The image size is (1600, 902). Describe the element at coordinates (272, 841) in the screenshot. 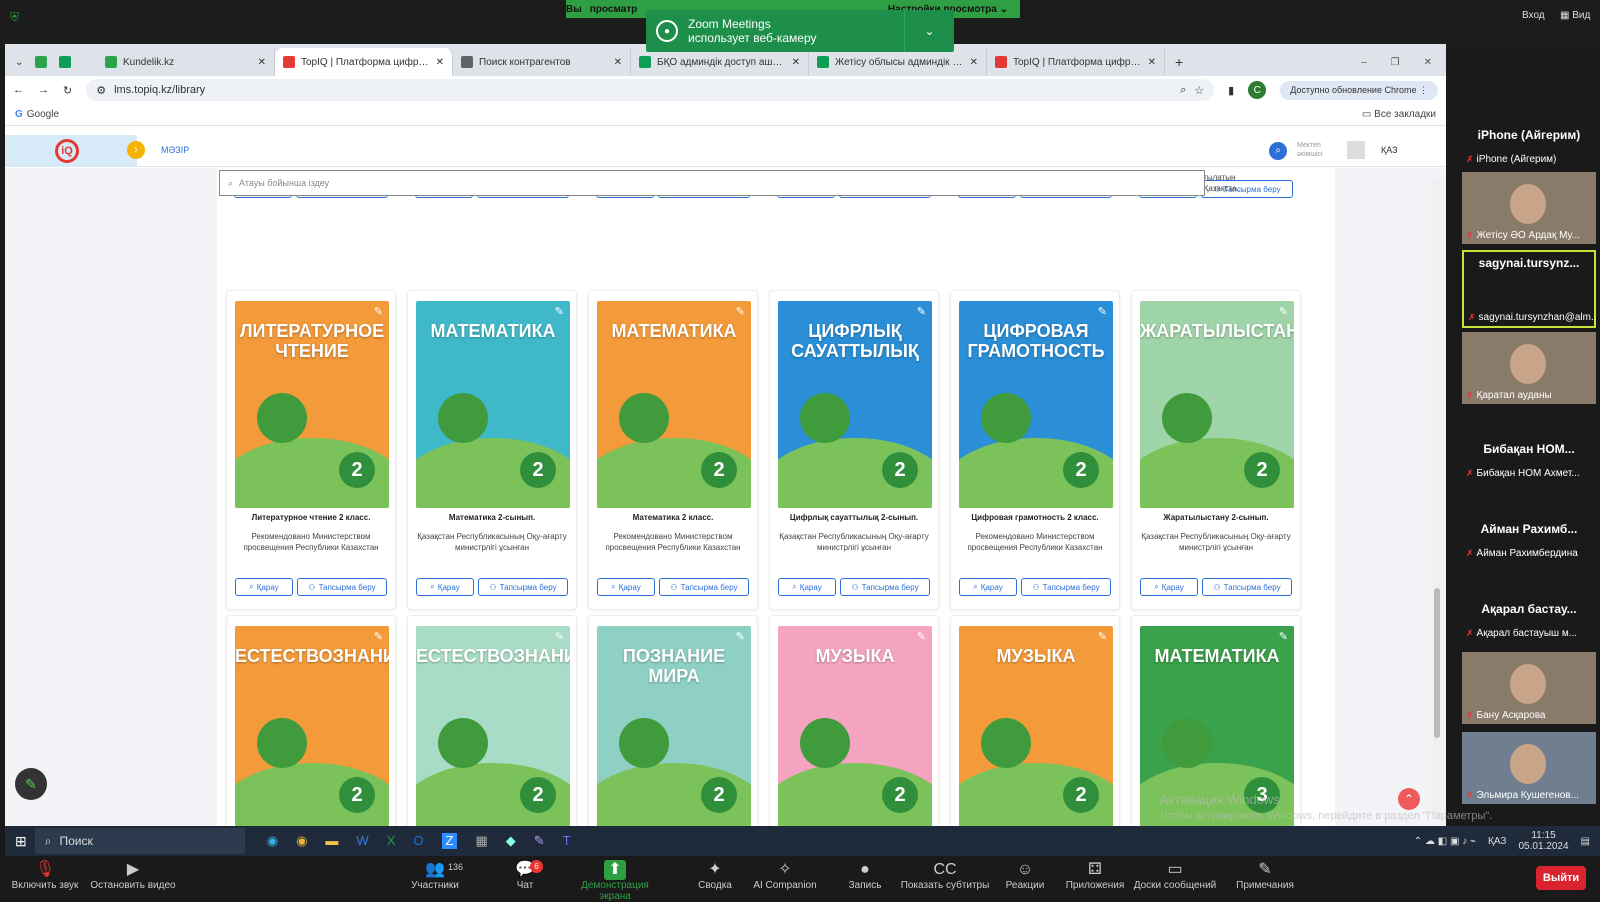

I see `edge-icon: ◉` at that location.